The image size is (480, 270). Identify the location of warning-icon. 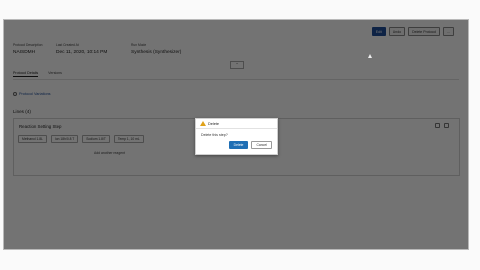
(203, 123).